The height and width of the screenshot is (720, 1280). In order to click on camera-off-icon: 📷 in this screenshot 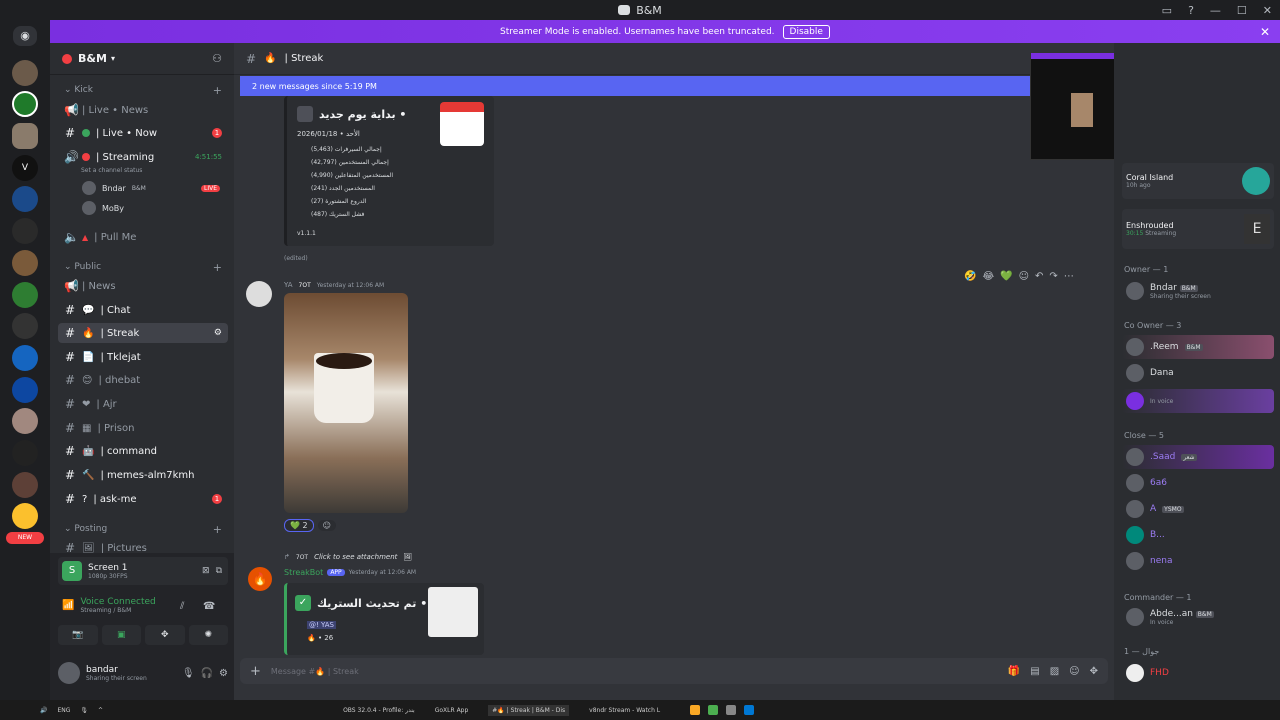, I will do `click(78, 635)`.